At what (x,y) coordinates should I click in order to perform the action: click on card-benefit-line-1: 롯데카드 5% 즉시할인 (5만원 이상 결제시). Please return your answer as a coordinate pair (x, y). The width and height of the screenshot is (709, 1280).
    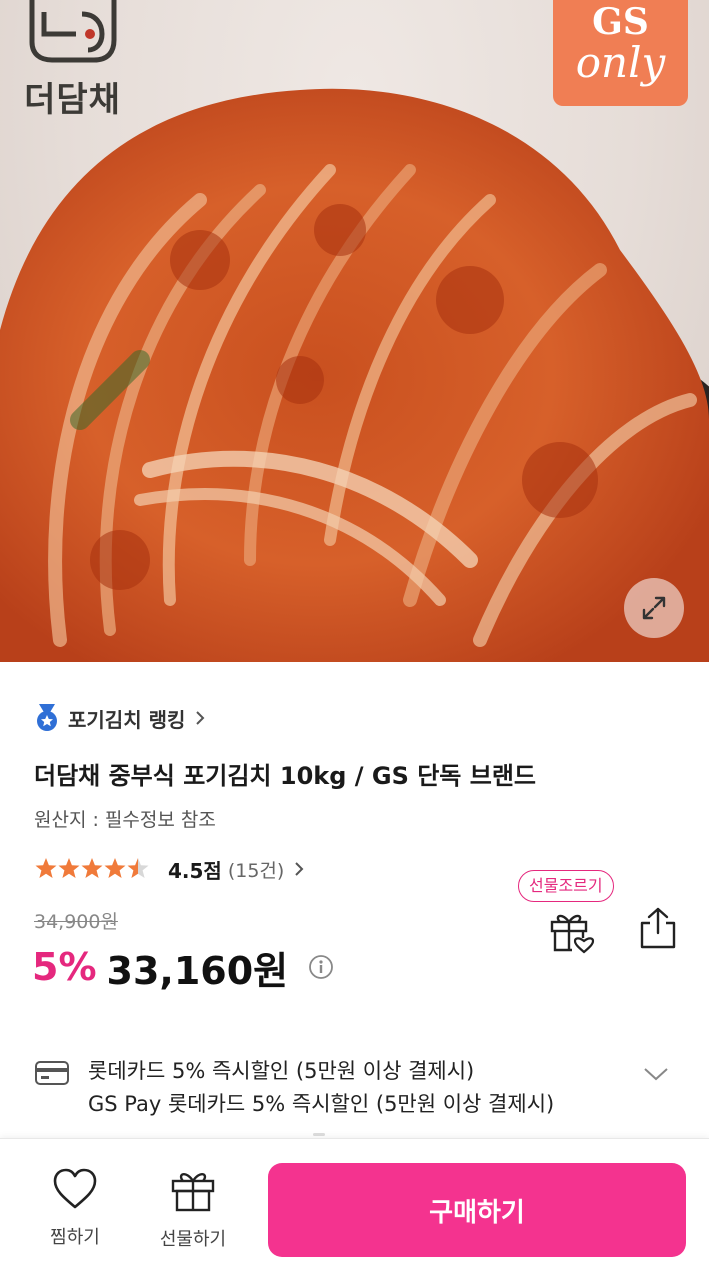
    Looking at the image, I should click on (281, 1071).